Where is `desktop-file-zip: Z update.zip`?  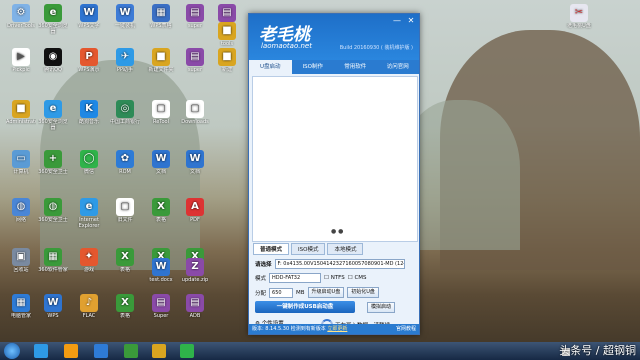 desktop-file-zip: Z update.zip is located at coordinates (195, 273).